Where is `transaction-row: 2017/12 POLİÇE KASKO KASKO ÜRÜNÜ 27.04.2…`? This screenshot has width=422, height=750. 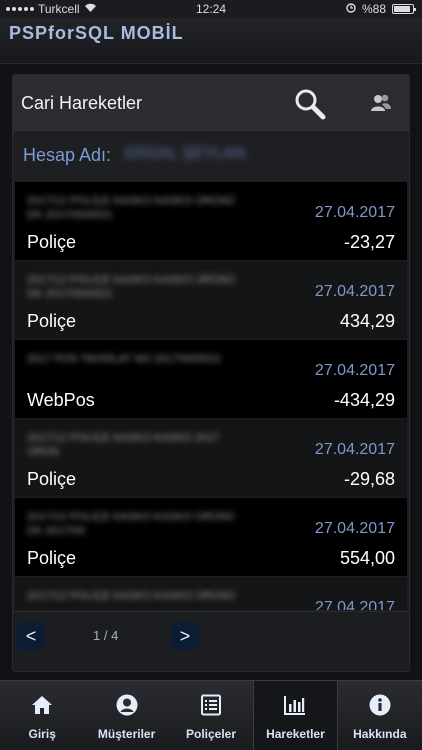
transaction-row: 2017/12 POLİÇE KASKO KASKO ÜRÜNÜ 27.04.2… is located at coordinates (211, 593).